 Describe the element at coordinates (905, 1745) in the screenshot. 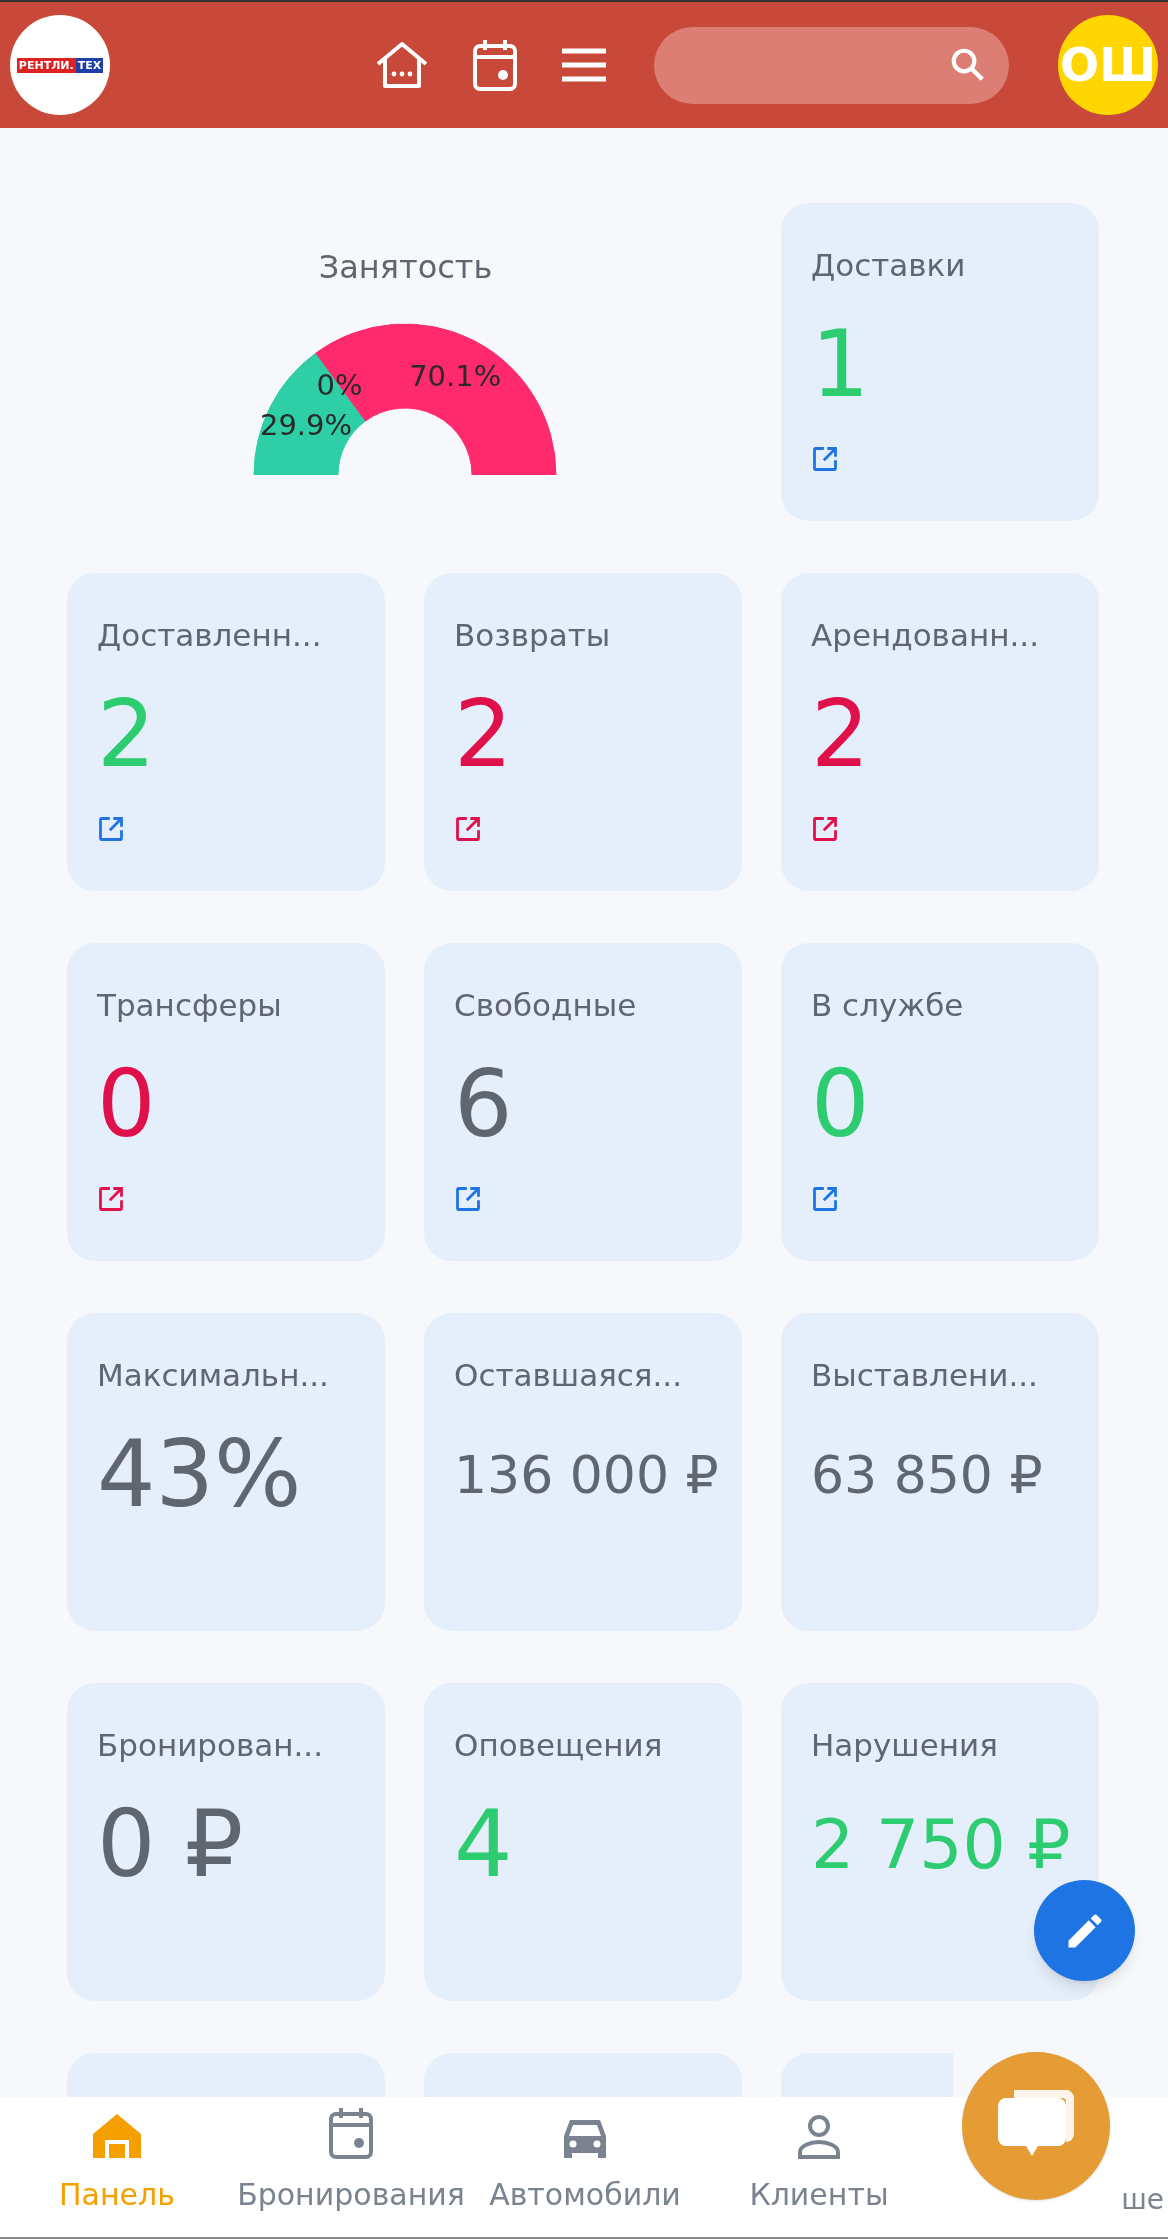

I see `card-title: Нарушения` at that location.